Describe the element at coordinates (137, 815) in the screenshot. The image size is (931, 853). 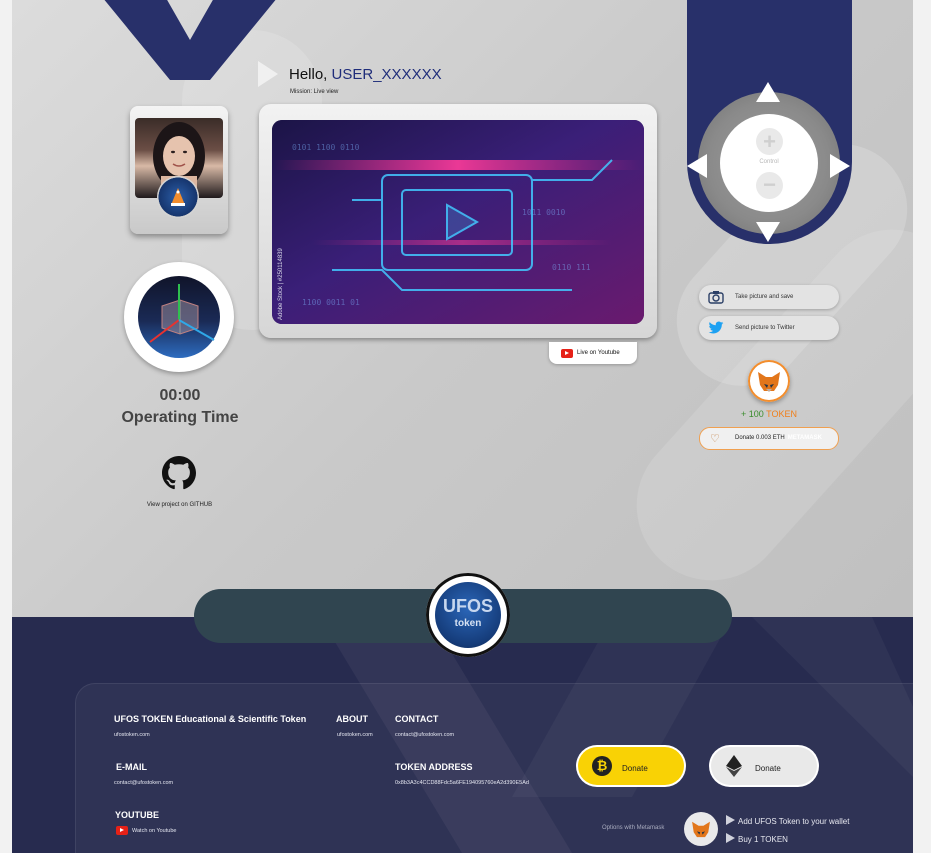
I see `youtube-heading: YOUTUBE` at that location.